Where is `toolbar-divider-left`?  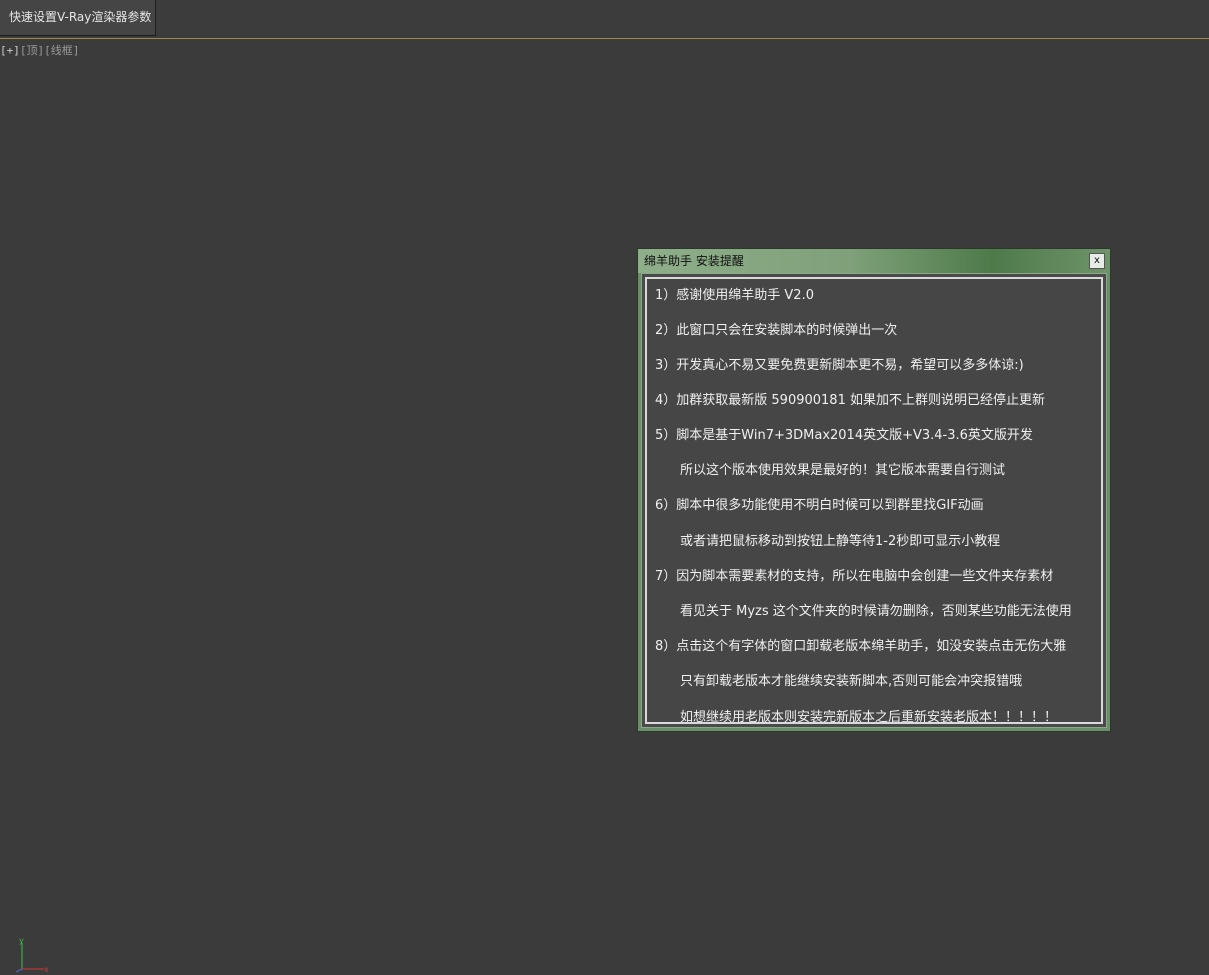
toolbar-divider-left is located at coordinates (78, 38).